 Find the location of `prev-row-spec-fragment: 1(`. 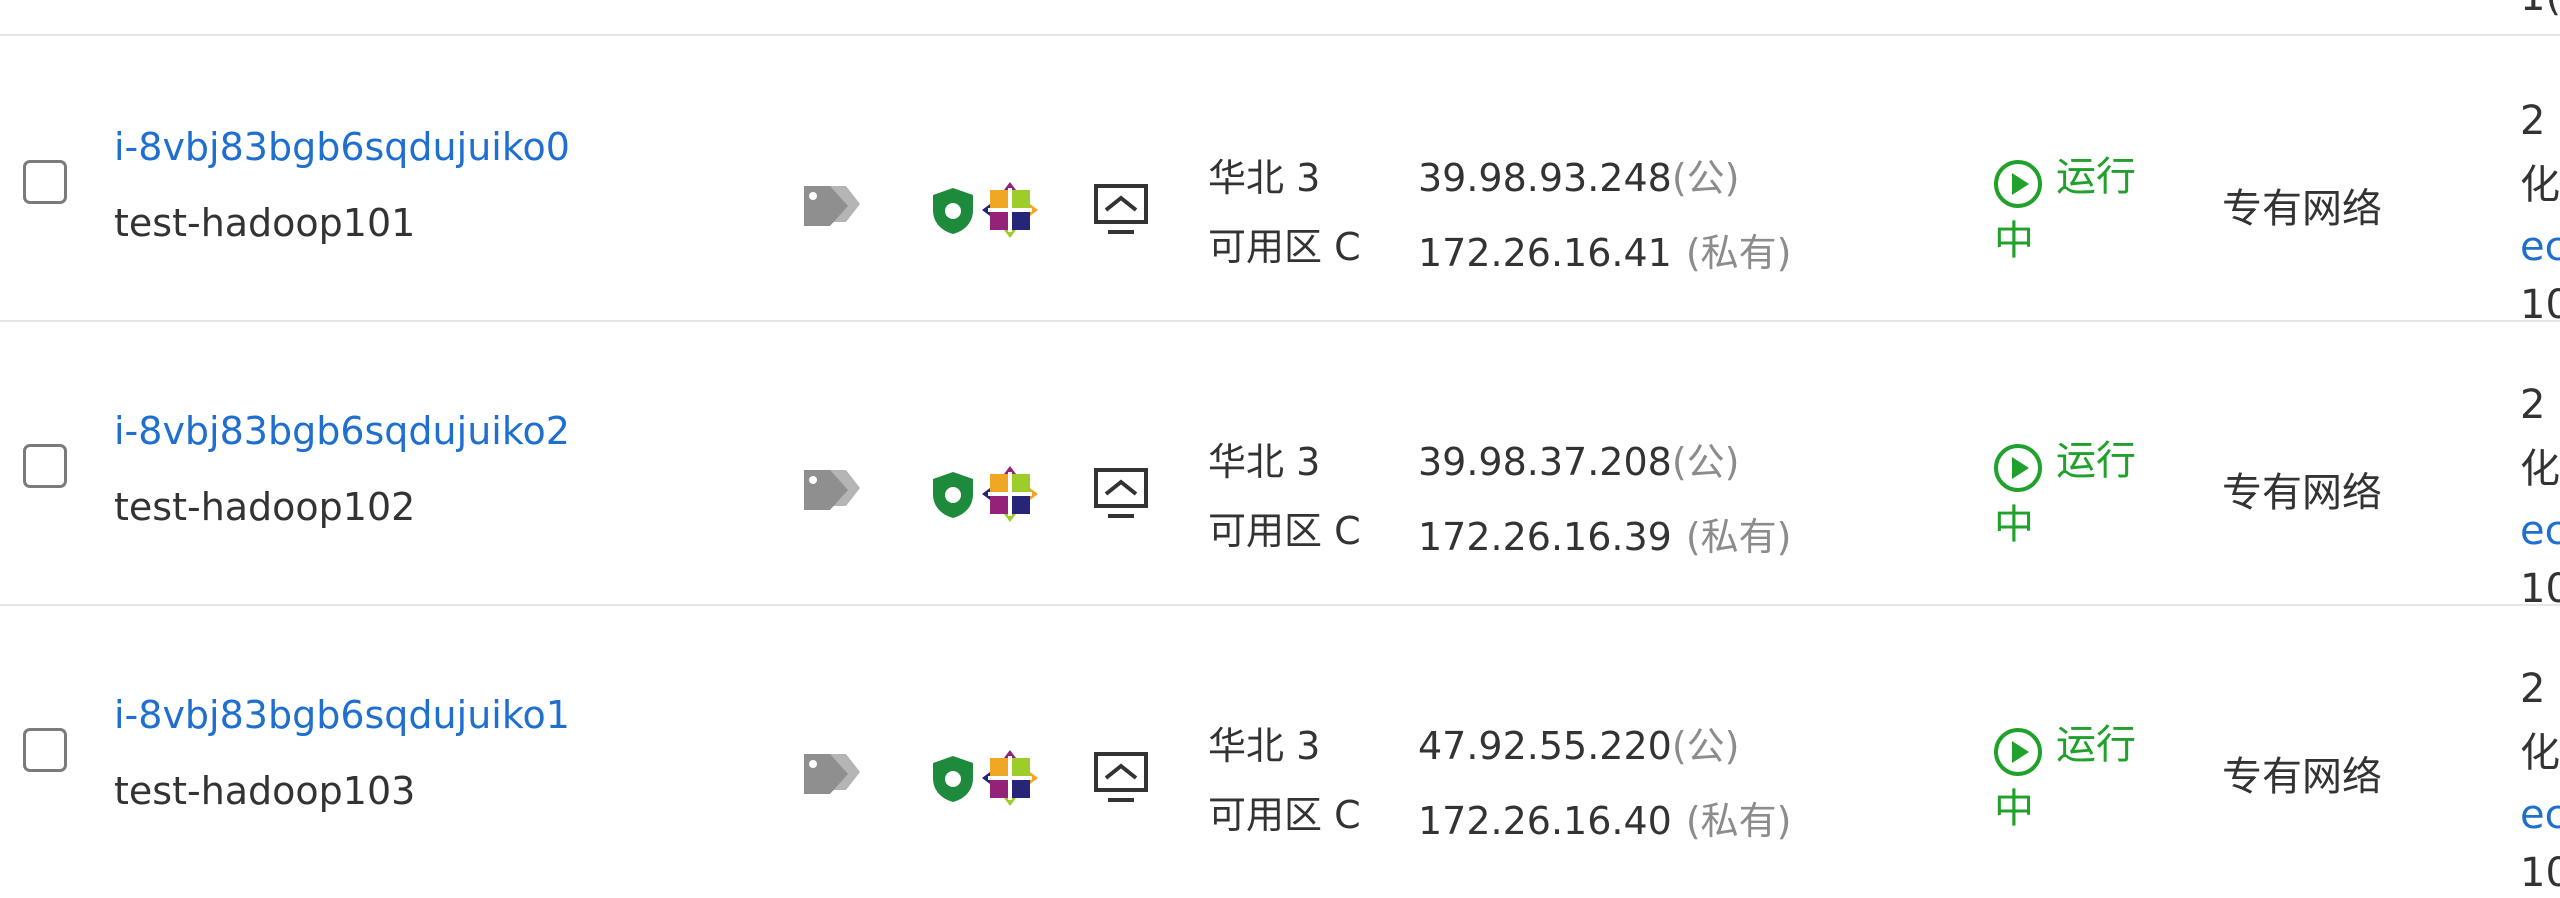

prev-row-spec-fragment: 1( is located at coordinates (2540, 11).